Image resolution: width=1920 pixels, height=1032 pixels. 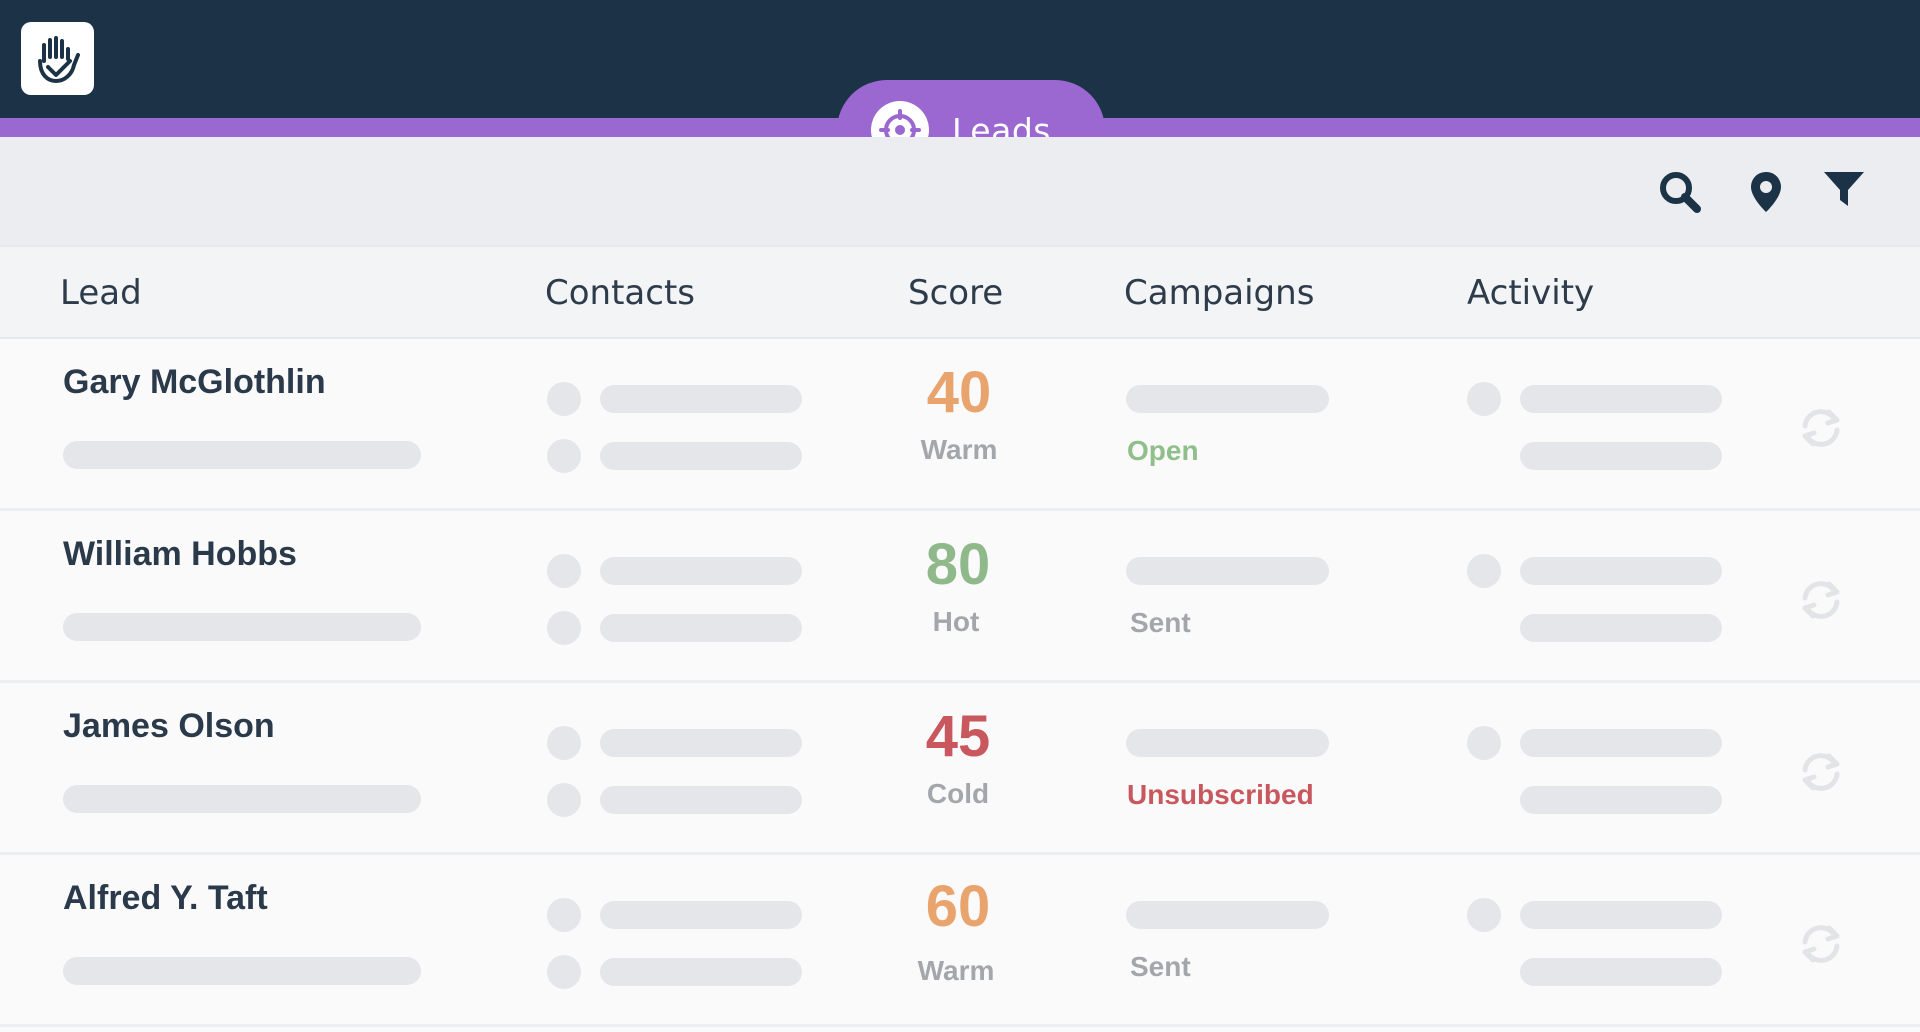 I want to click on location-button, so click(x=1766, y=192).